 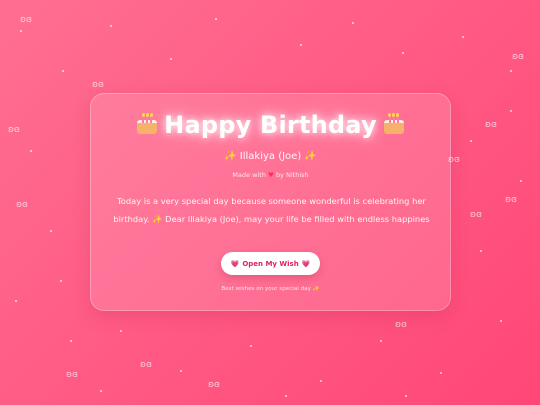 I want to click on open-wish-label: Open My Wish, so click(x=270, y=263).